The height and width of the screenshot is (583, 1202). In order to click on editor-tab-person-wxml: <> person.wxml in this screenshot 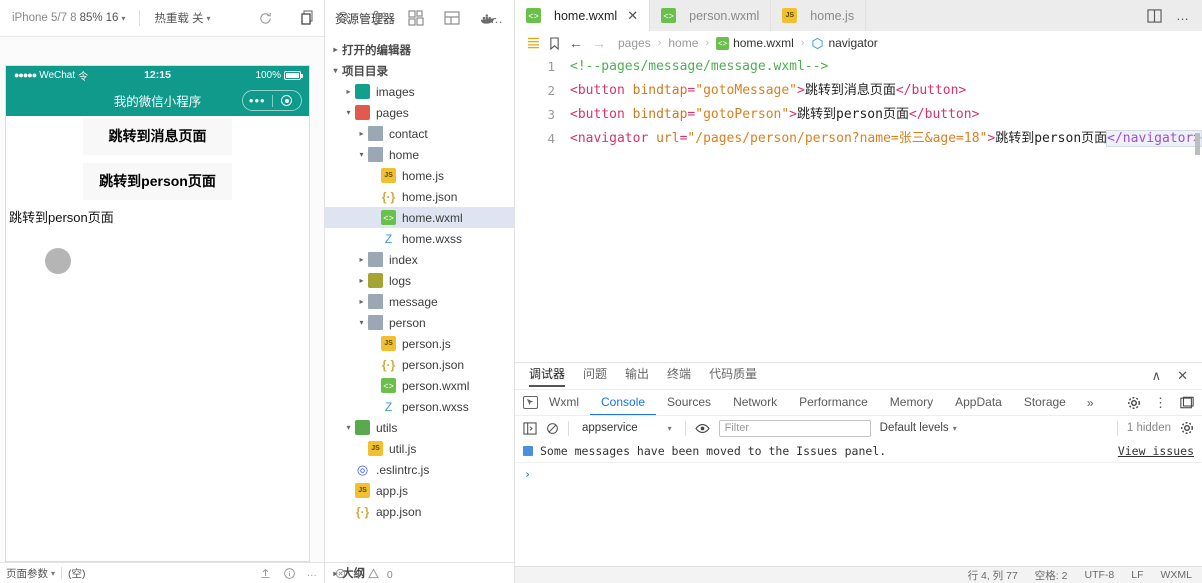, I will do `click(711, 15)`.